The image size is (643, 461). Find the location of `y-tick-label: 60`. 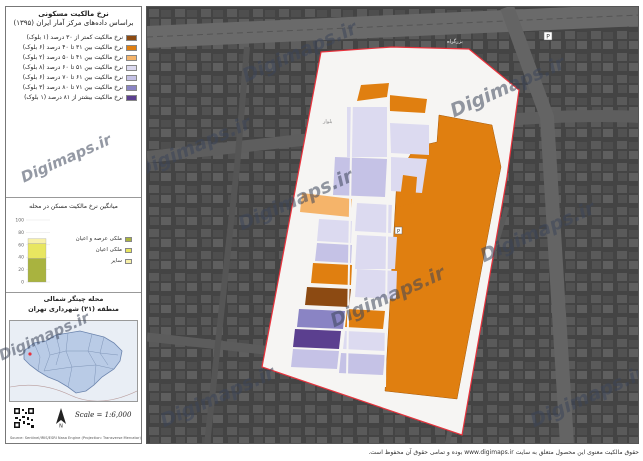

y-tick-label: 60 is located at coordinates (21, 245).